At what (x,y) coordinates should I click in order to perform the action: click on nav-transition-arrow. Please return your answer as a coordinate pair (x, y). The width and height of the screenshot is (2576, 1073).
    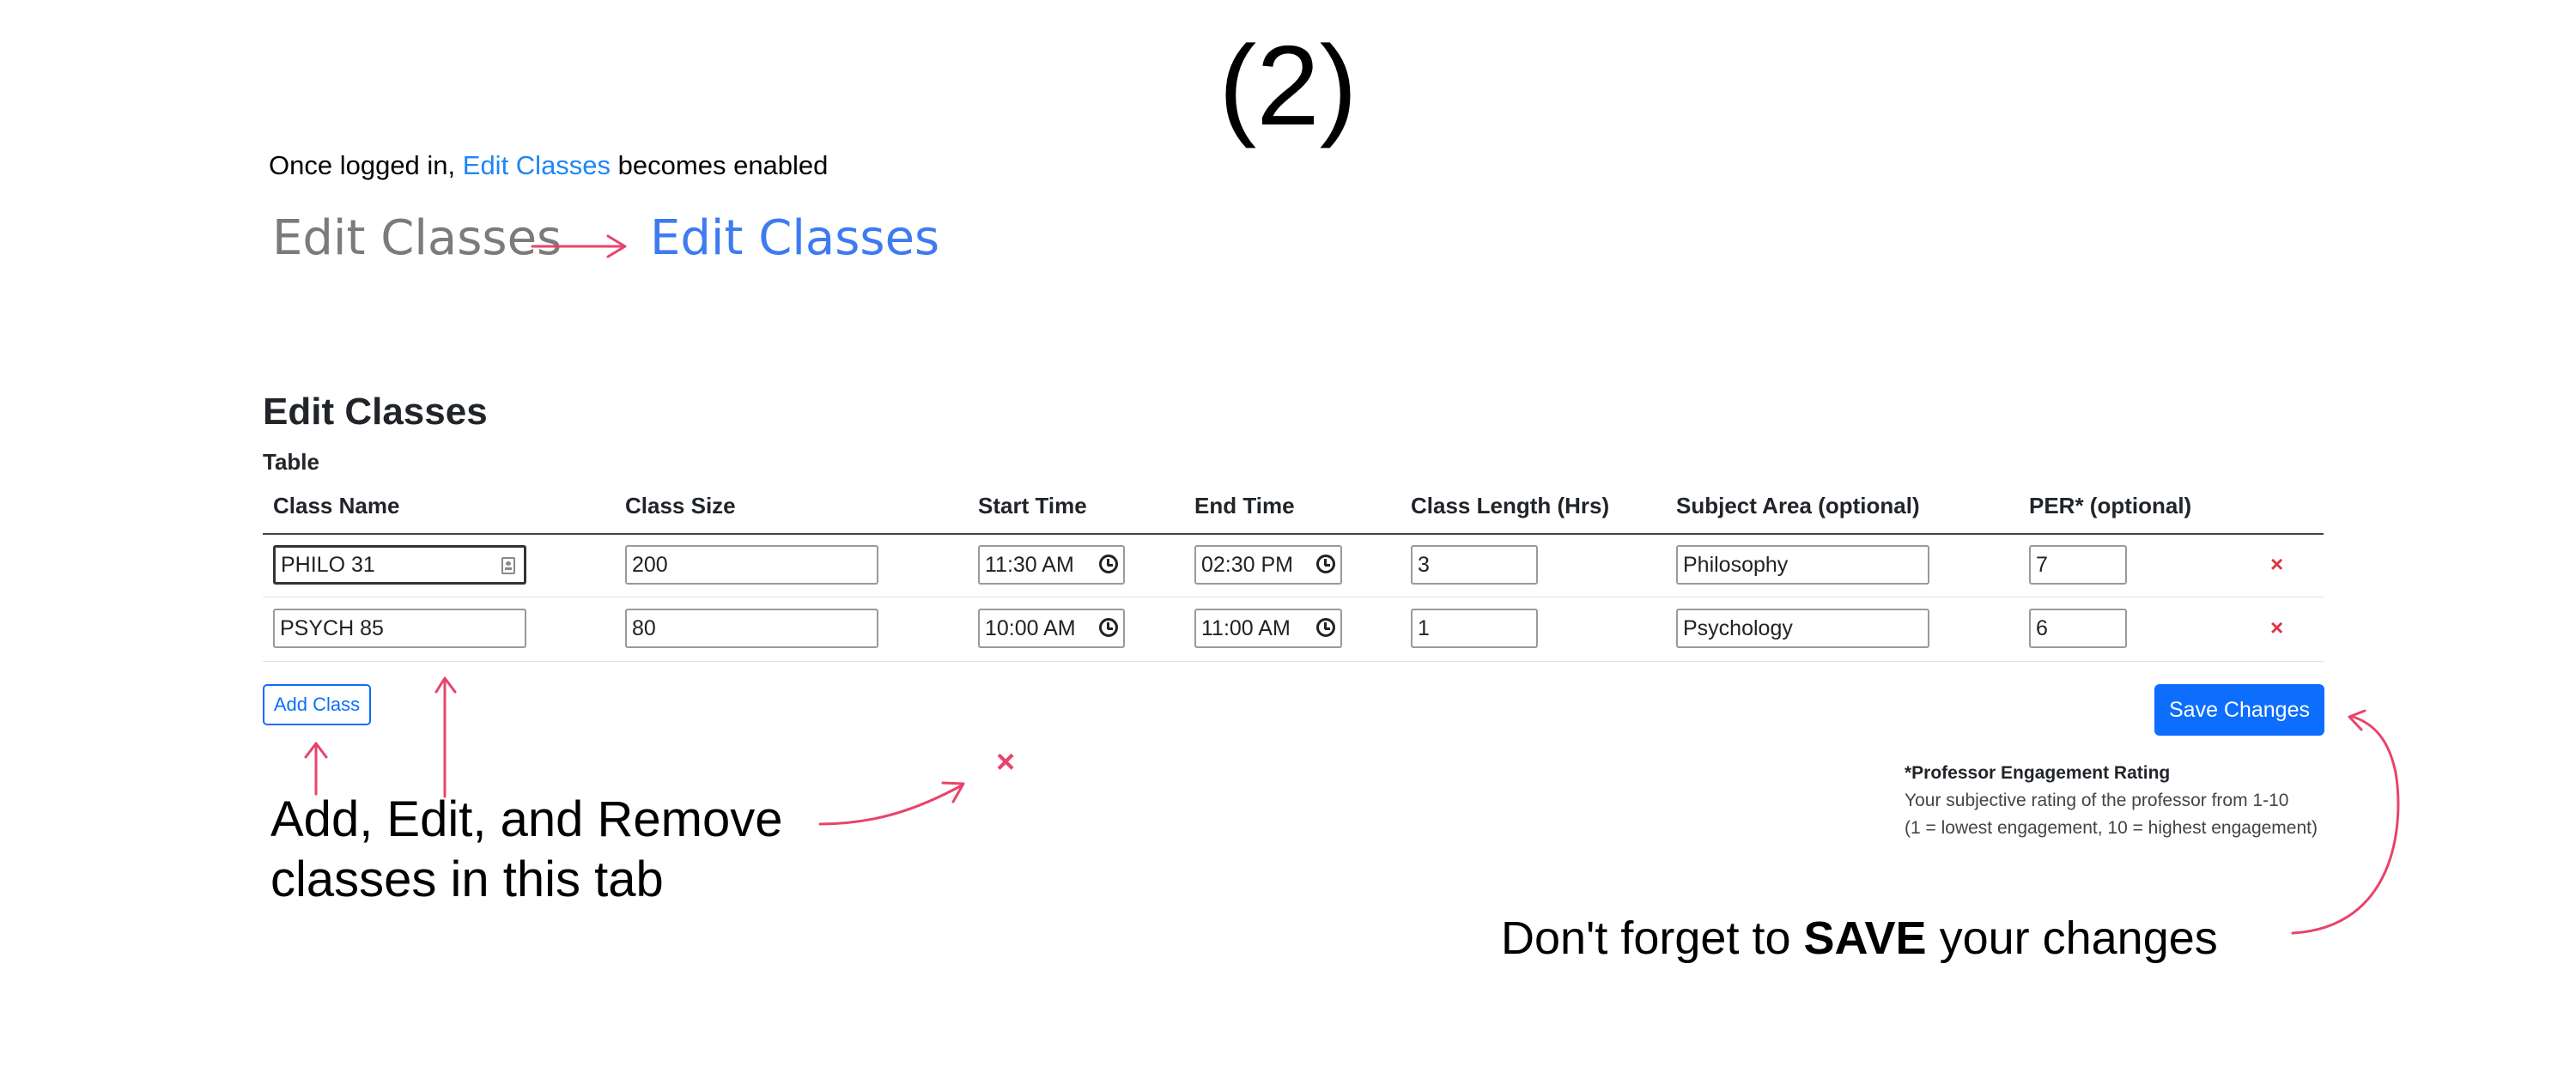
    Looking at the image, I should click on (579, 246).